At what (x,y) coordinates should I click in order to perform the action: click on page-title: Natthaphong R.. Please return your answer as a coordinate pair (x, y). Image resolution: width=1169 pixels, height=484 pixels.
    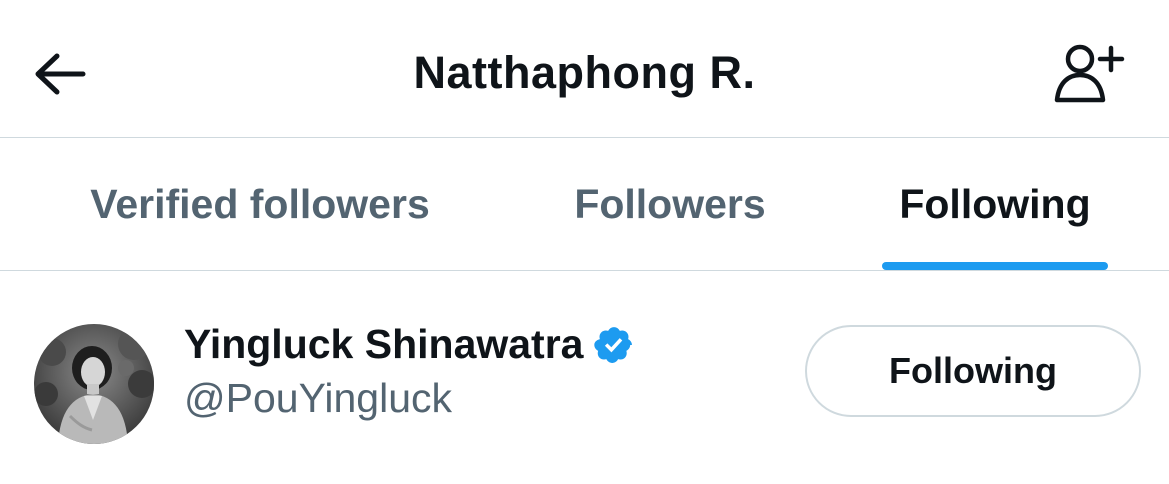
    Looking at the image, I should click on (584, 72).